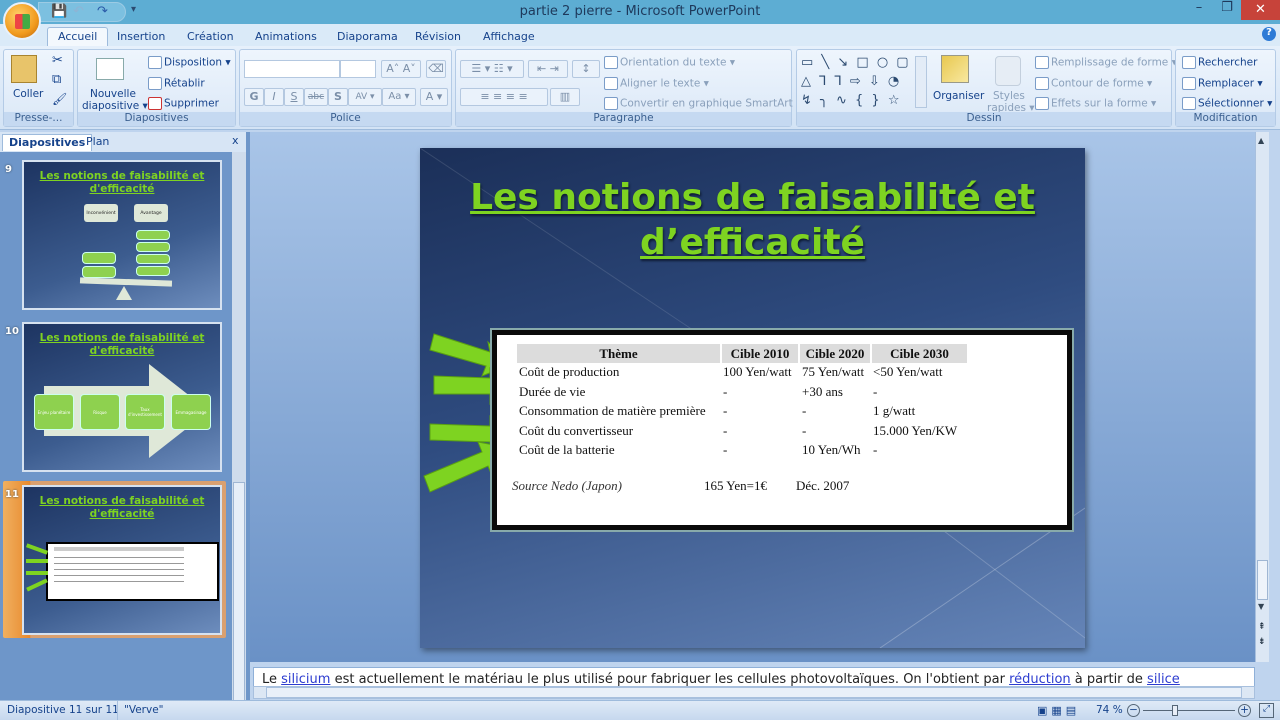 This screenshot has width=1280, height=720. I want to click on close-button: ✕, so click(1260, 10).